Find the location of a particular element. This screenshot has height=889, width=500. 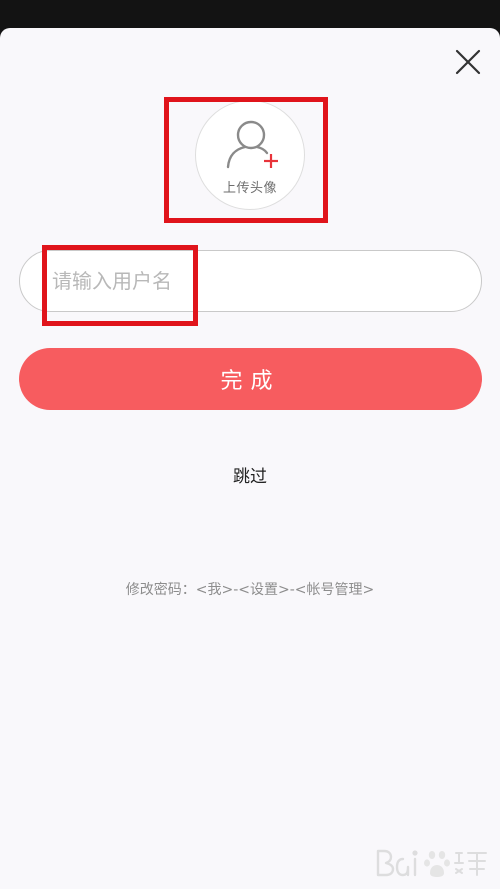

username-input is located at coordinates (250, 281).